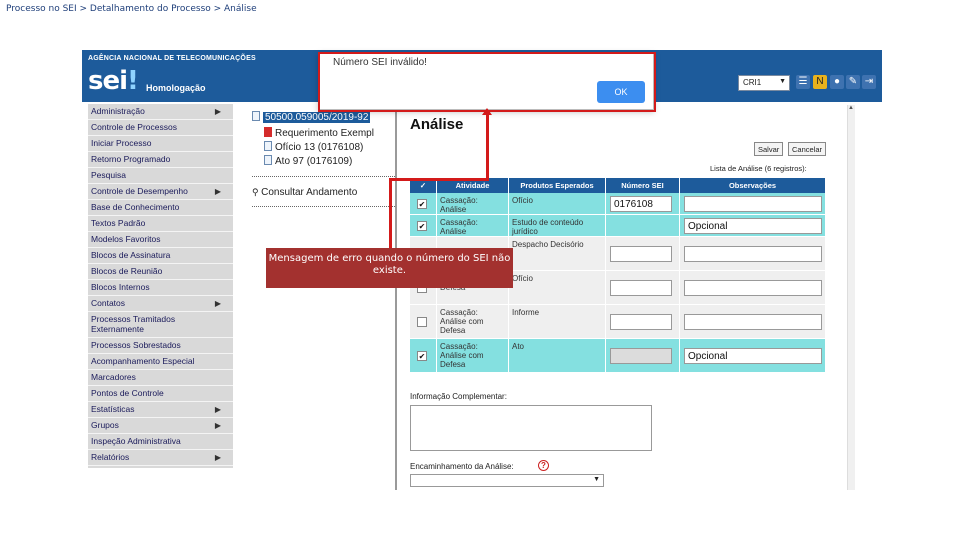 The width and height of the screenshot is (960, 540). I want to click on product-text: Ato, so click(518, 346).